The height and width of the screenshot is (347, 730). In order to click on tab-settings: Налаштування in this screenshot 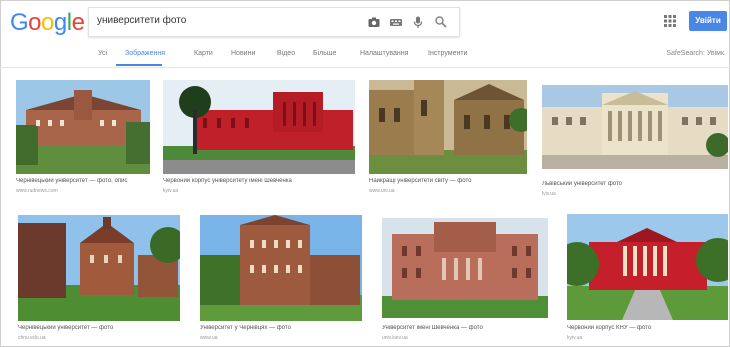, I will do `click(384, 53)`.